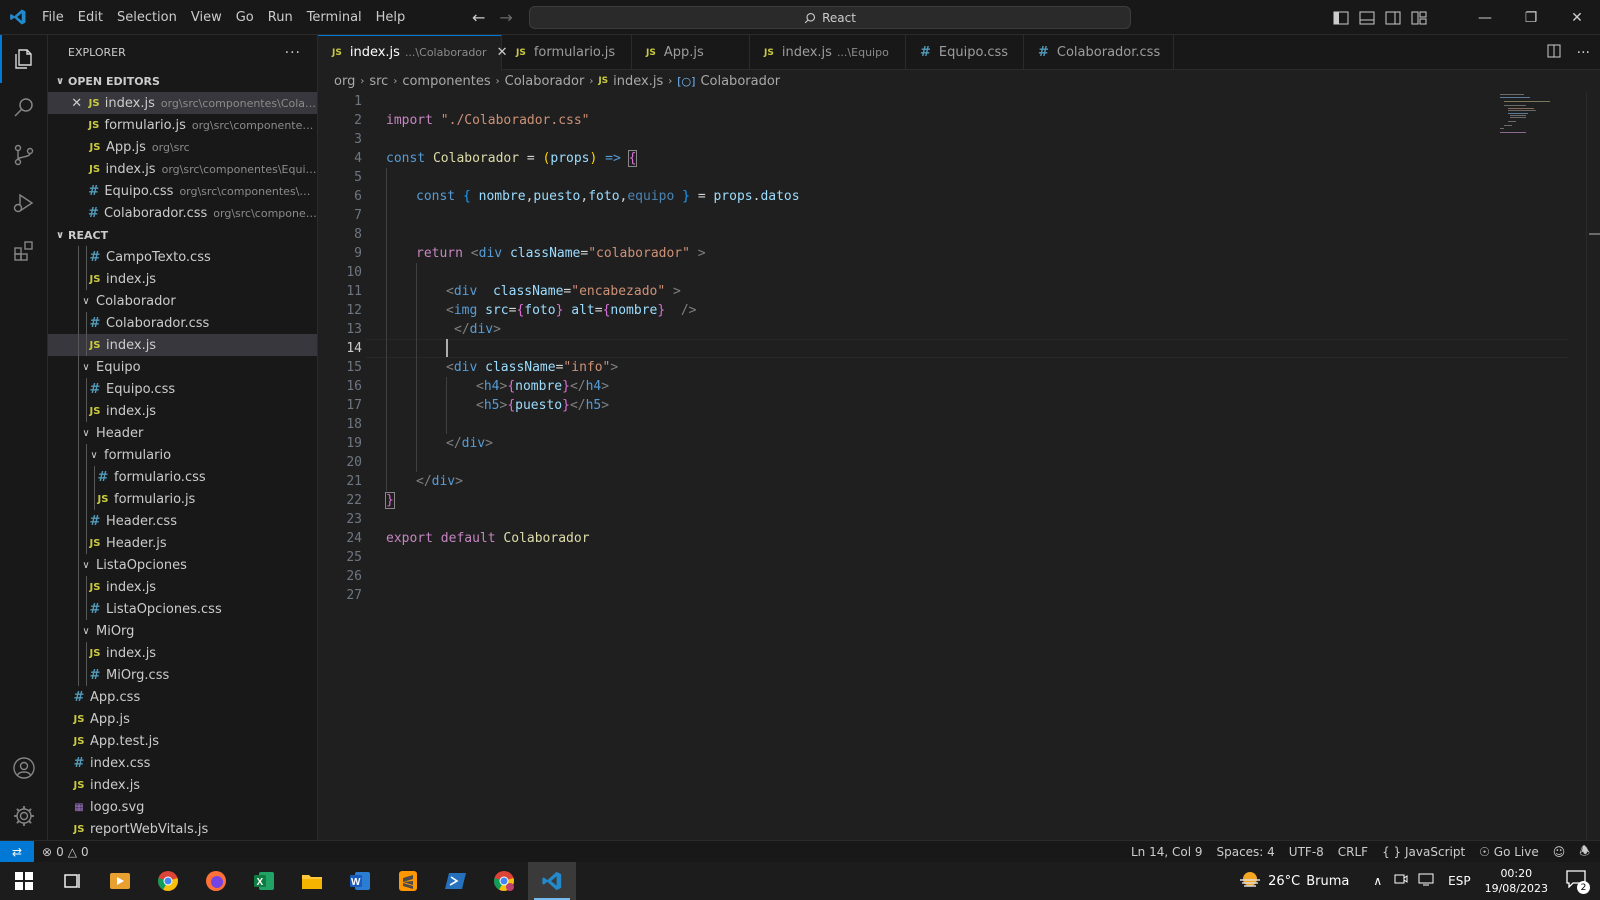 Image resolution: width=1600 pixels, height=900 pixels. Describe the element at coordinates (17, 851) in the screenshot. I see `remote-window-icon: ⇄` at that location.